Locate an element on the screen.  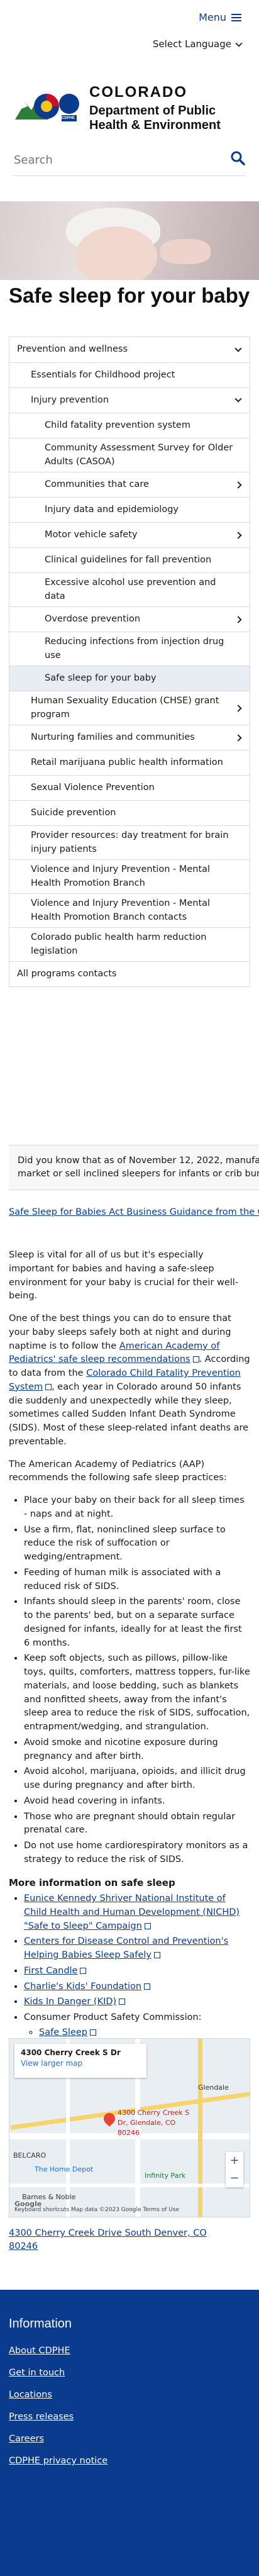
nav-item: Overdose prevention is located at coordinates (129, 619).